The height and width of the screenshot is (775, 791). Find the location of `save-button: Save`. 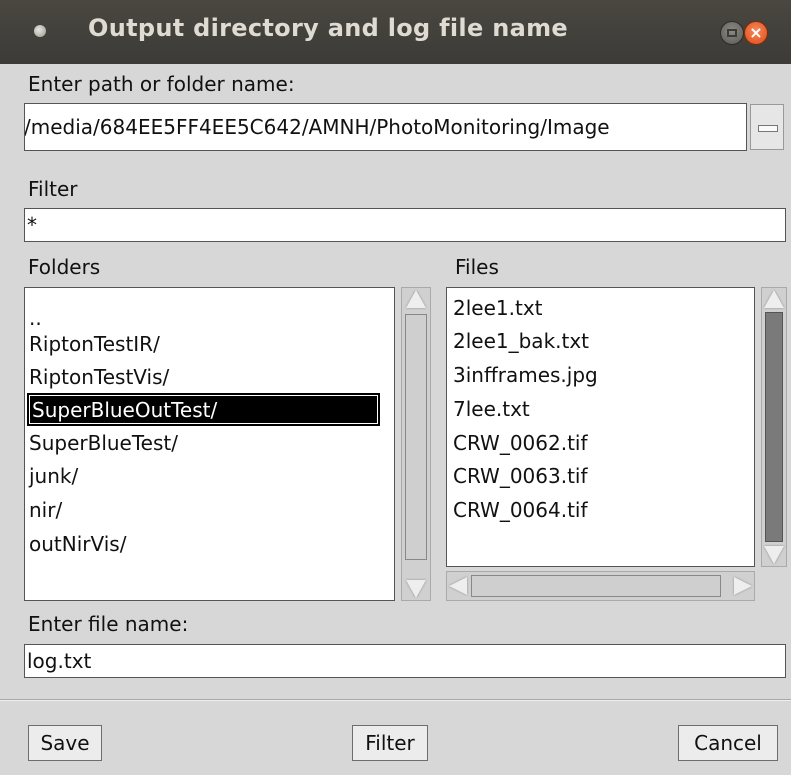

save-button: Save is located at coordinates (65, 743).